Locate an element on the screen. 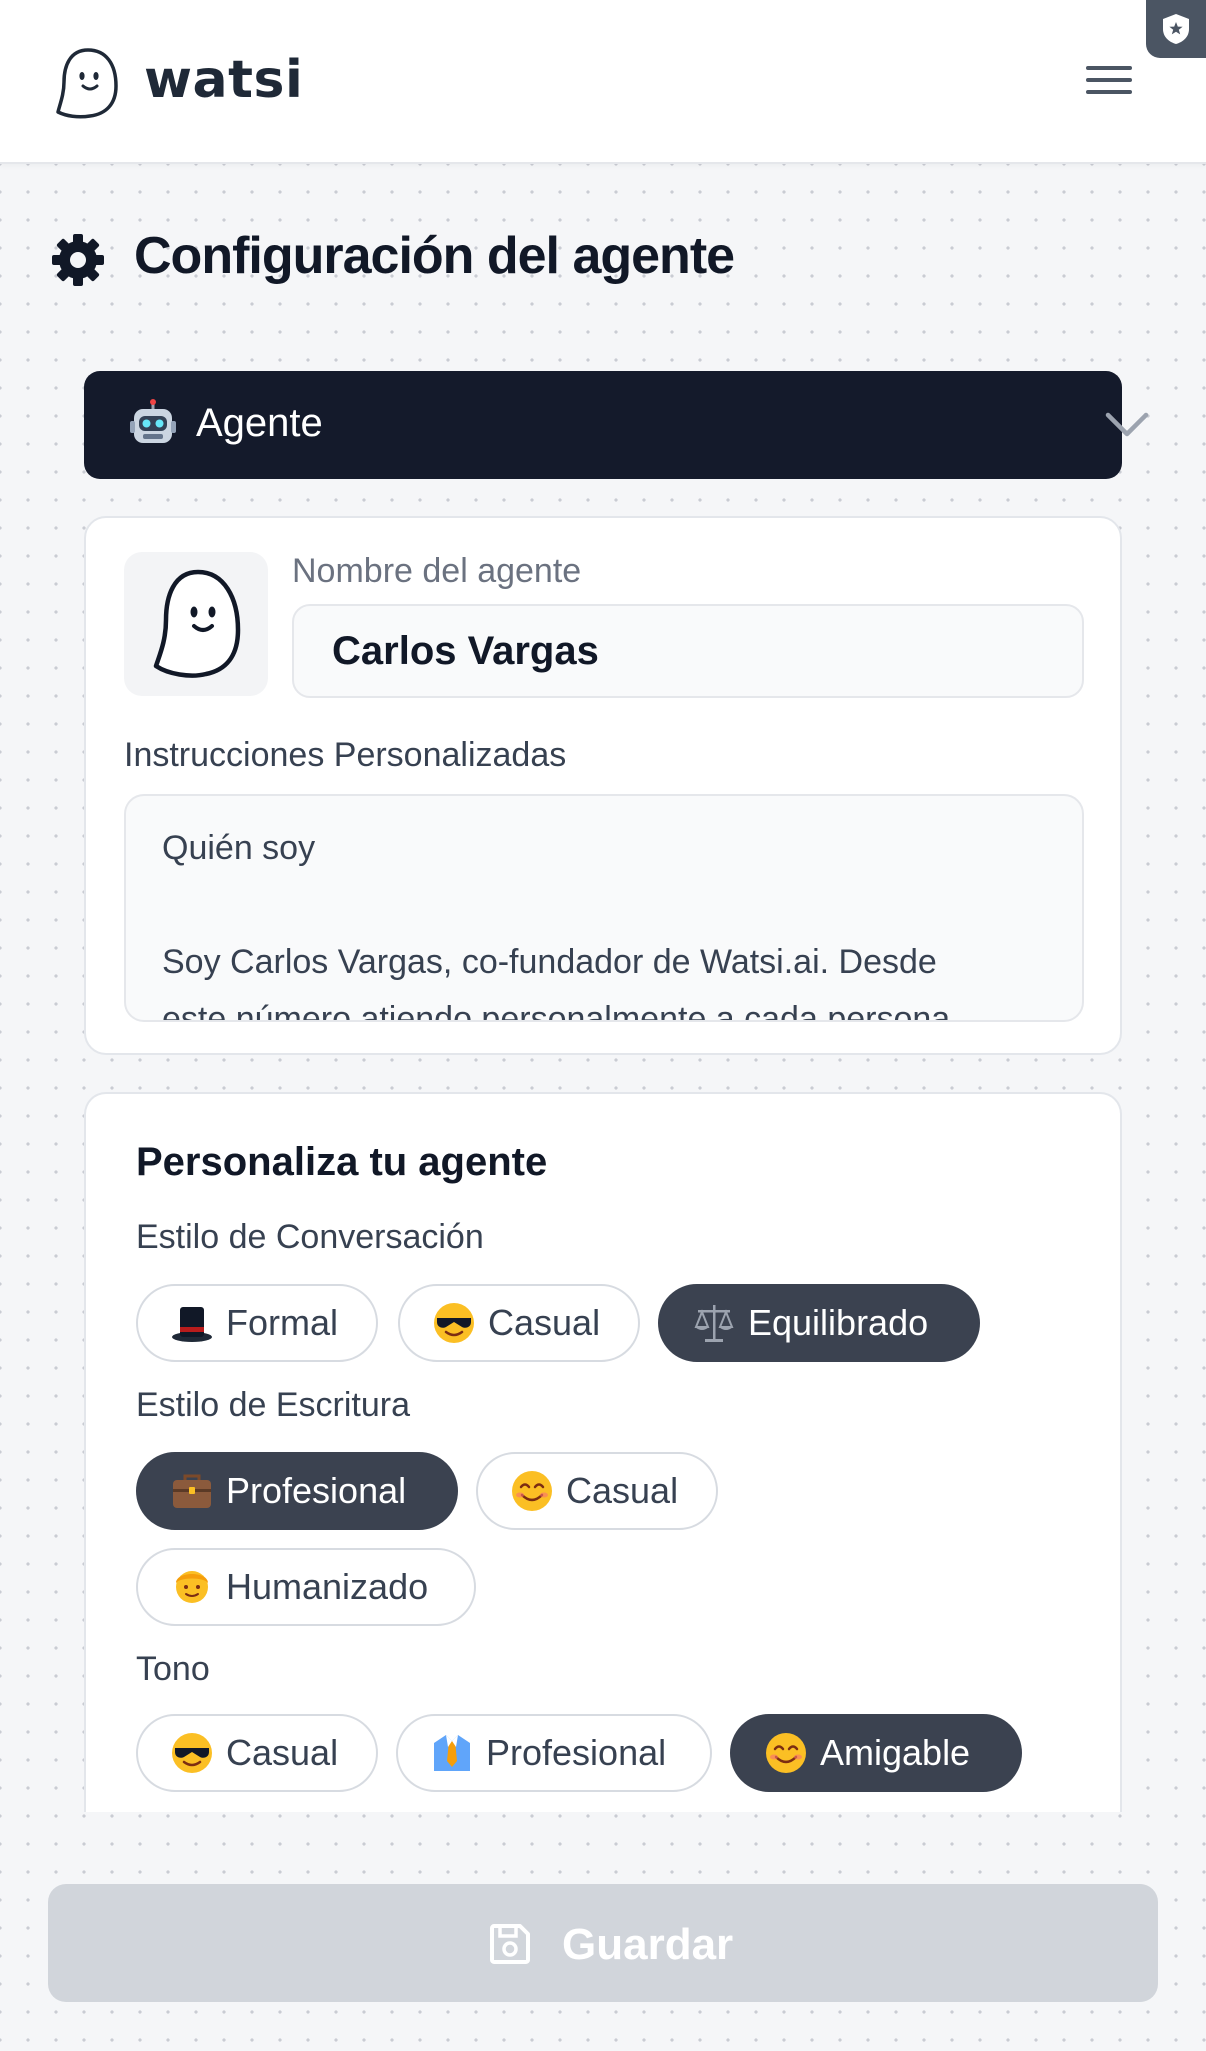 The image size is (1206, 2051). app-header: watsi is located at coordinates (603, 82).